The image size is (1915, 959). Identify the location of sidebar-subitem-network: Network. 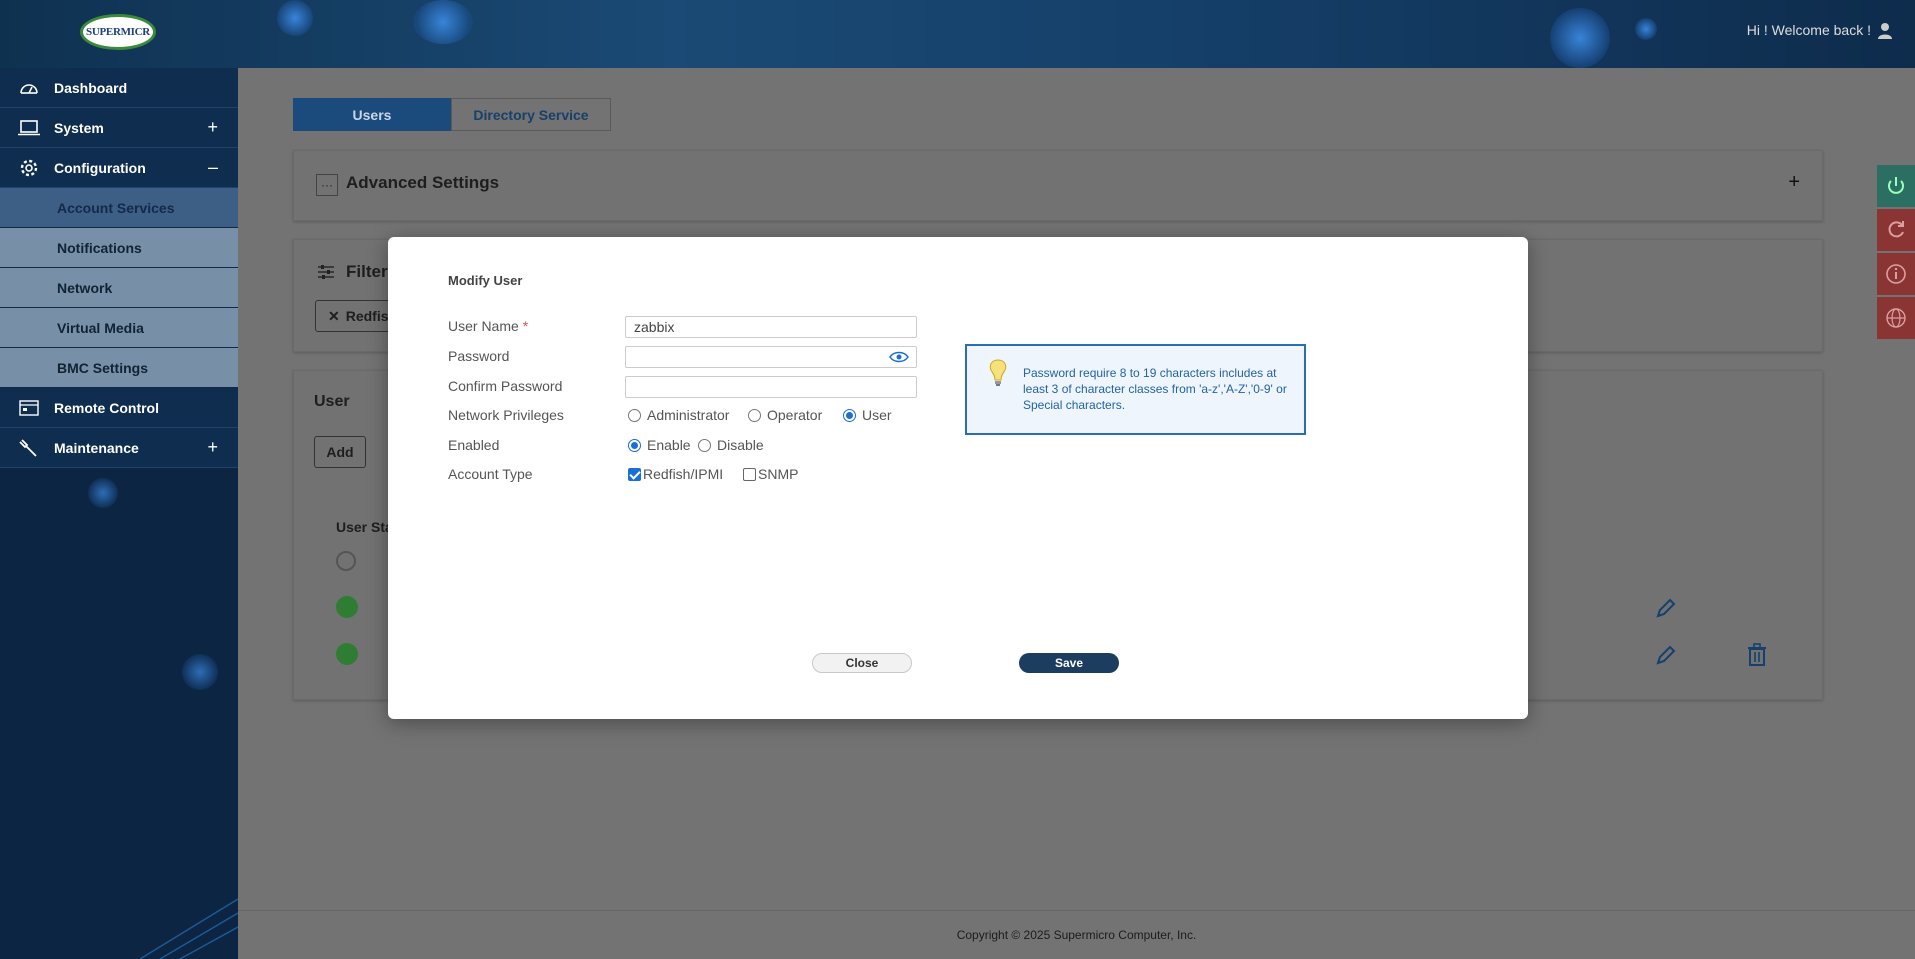
(119, 288).